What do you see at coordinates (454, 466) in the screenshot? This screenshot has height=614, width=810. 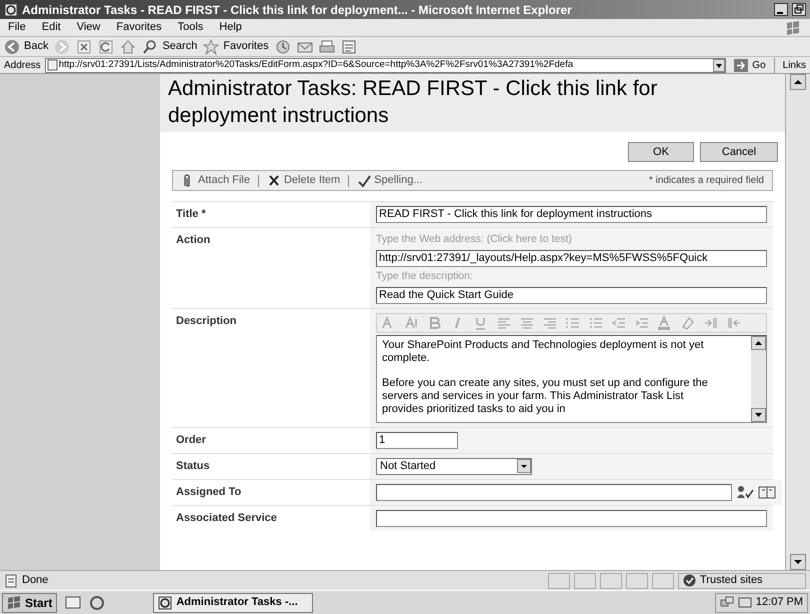 I see `status-dropdown: Not Started` at bounding box center [454, 466].